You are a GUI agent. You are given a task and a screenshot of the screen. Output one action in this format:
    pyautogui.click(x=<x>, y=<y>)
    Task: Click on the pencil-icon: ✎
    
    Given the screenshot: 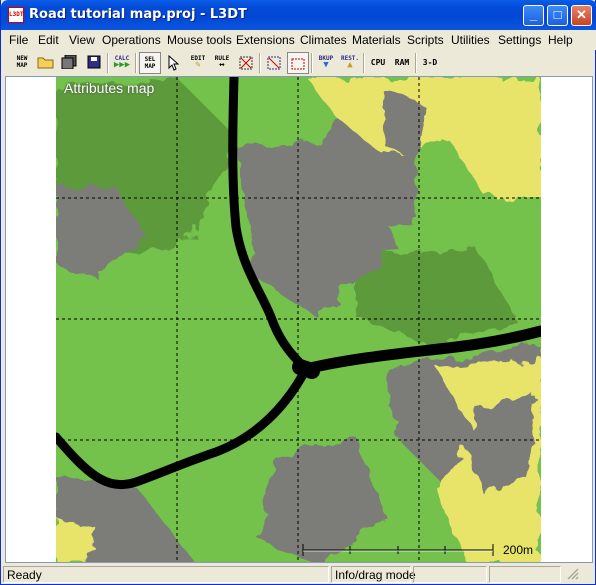 What is the action you would take?
    pyautogui.click(x=198, y=65)
    